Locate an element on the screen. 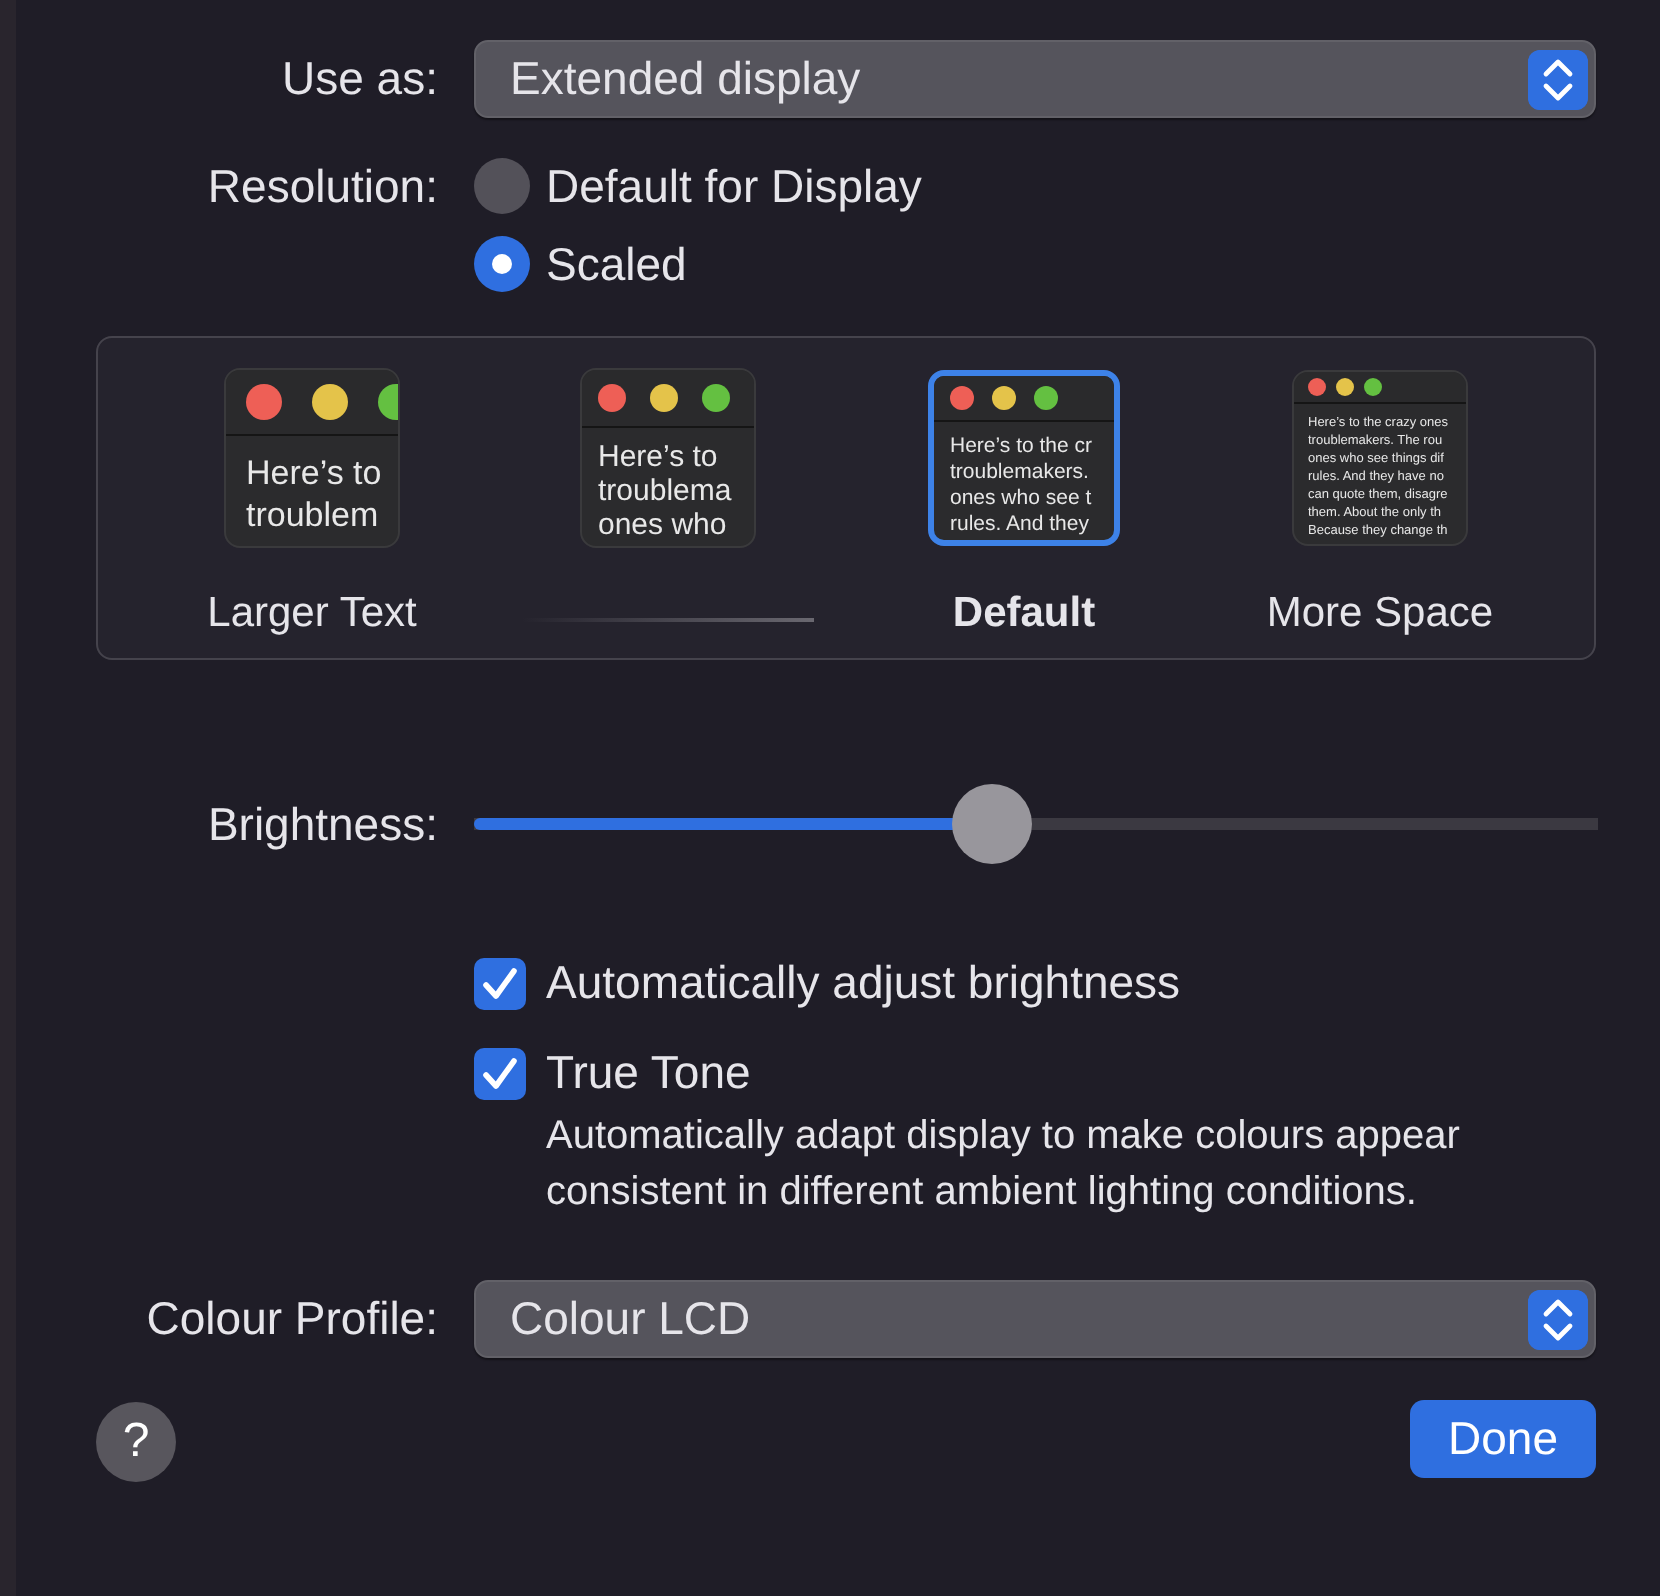 The width and height of the screenshot is (1660, 1596). display-preview: Here’s to troublem is located at coordinates (312, 458).